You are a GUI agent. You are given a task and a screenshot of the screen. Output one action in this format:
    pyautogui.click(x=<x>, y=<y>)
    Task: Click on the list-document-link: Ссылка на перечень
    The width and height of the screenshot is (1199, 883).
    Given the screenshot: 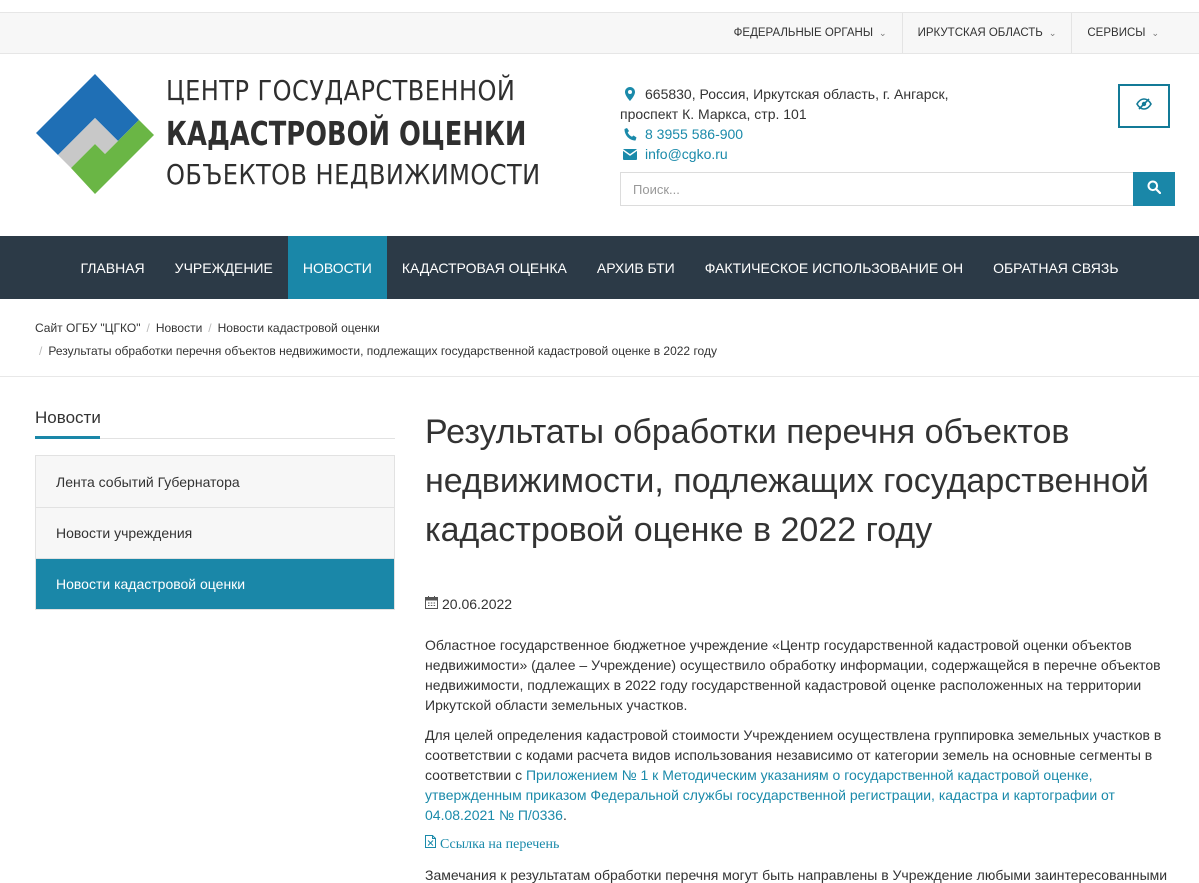 What is the action you would take?
    pyautogui.click(x=800, y=845)
    